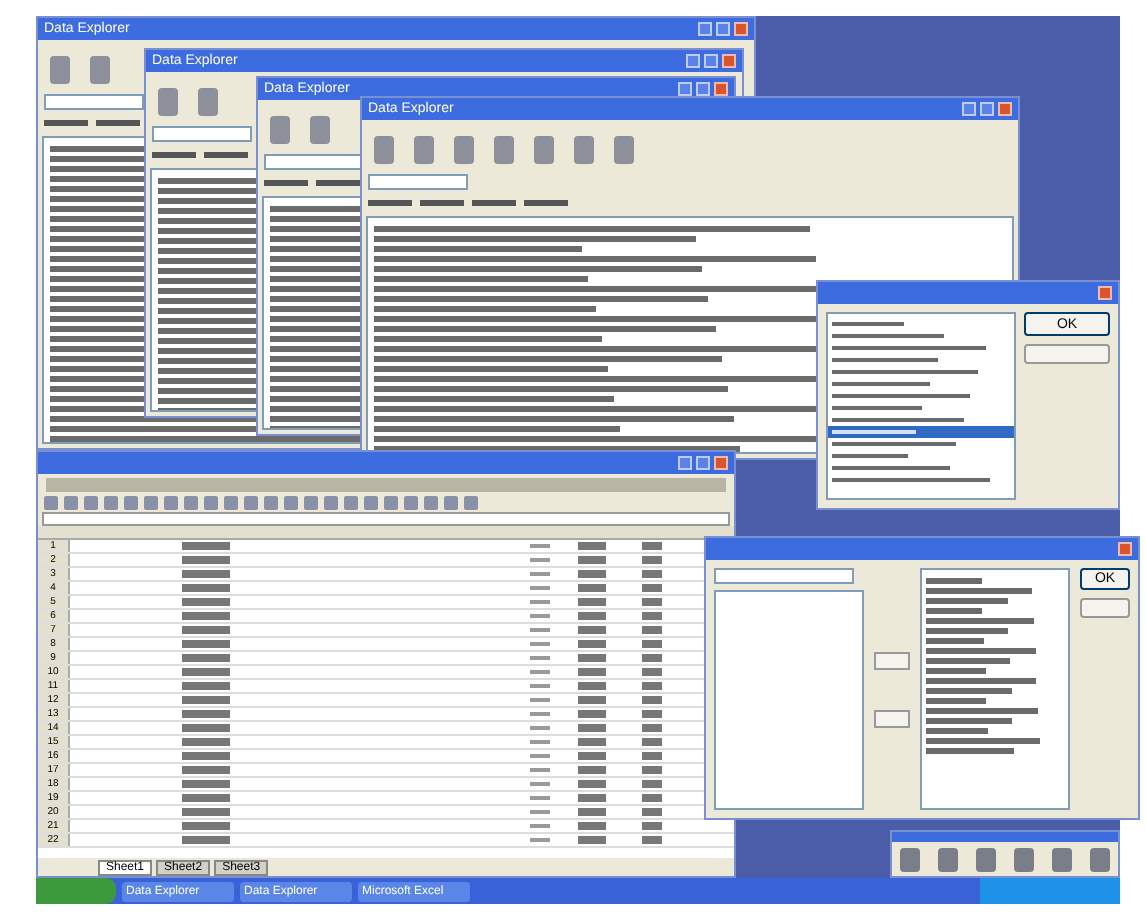 This screenshot has height=918, width=1146. What do you see at coordinates (892, 660) in the screenshot?
I see `add-button` at bounding box center [892, 660].